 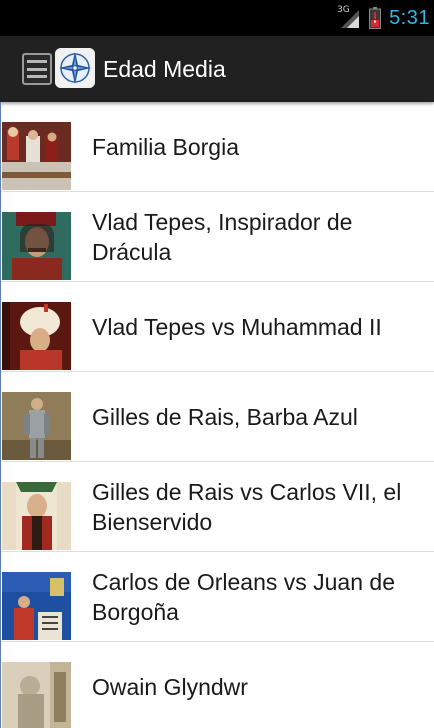 I want to click on signal-icon: 3G, so click(x=349, y=17).